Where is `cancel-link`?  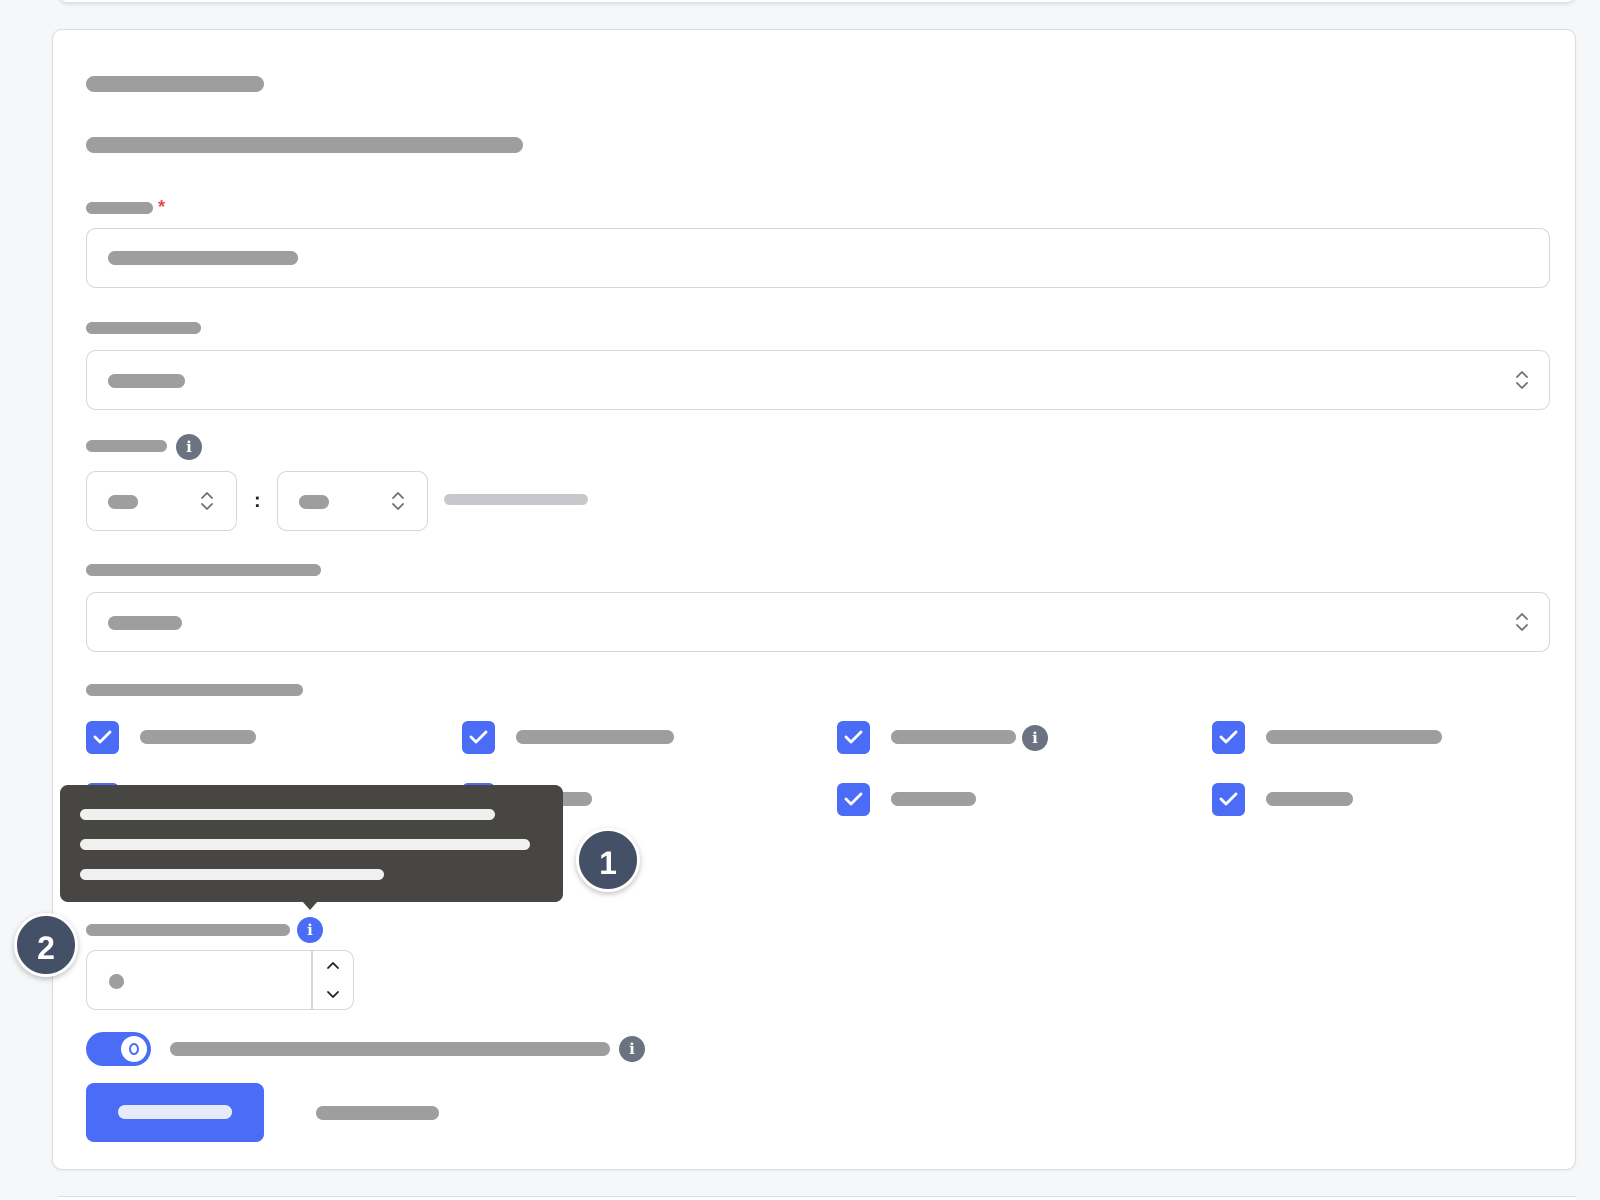 cancel-link is located at coordinates (377, 1113).